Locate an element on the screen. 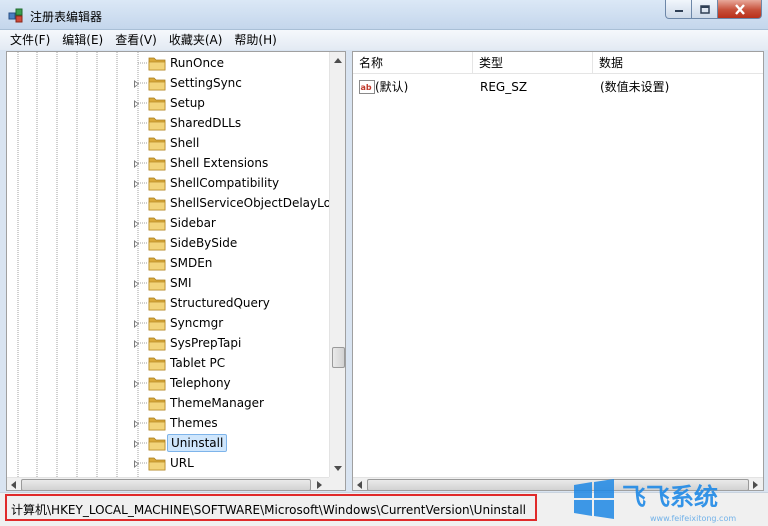 This screenshot has height=526, width=768. maximize-icon is located at coordinates (704, 9).